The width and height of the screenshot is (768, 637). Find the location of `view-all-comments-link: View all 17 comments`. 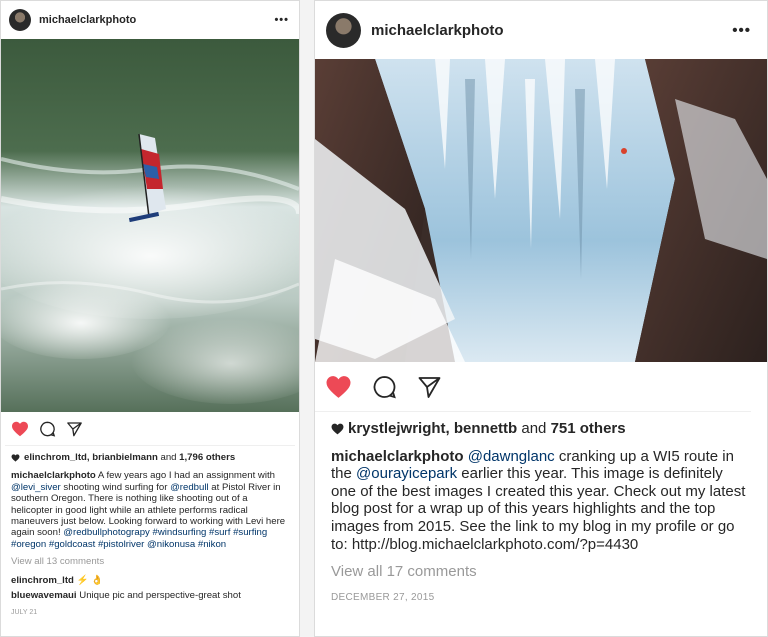

view-all-comments-link: View all 17 comments is located at coordinates (541, 572).